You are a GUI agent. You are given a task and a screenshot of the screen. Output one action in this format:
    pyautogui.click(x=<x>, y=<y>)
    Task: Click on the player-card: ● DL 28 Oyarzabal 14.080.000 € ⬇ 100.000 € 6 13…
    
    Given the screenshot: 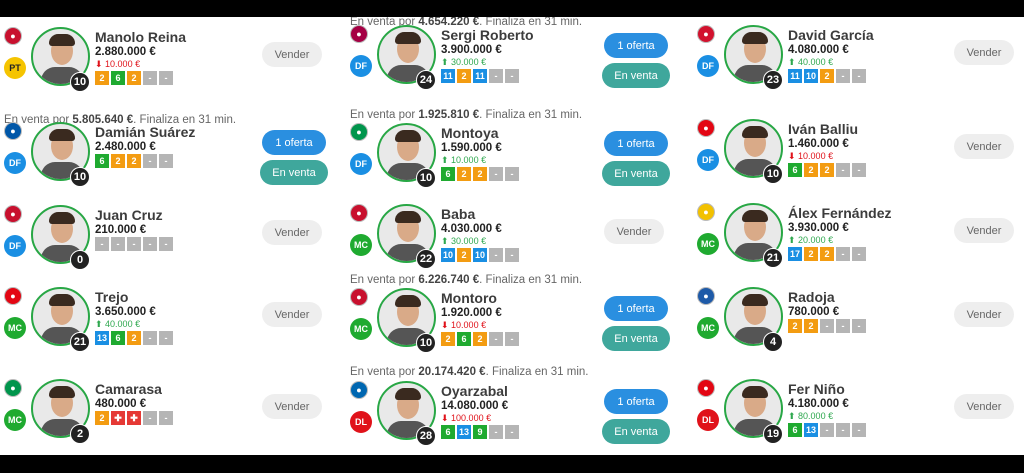 What is the action you would take?
    pyautogui.click(x=510, y=418)
    